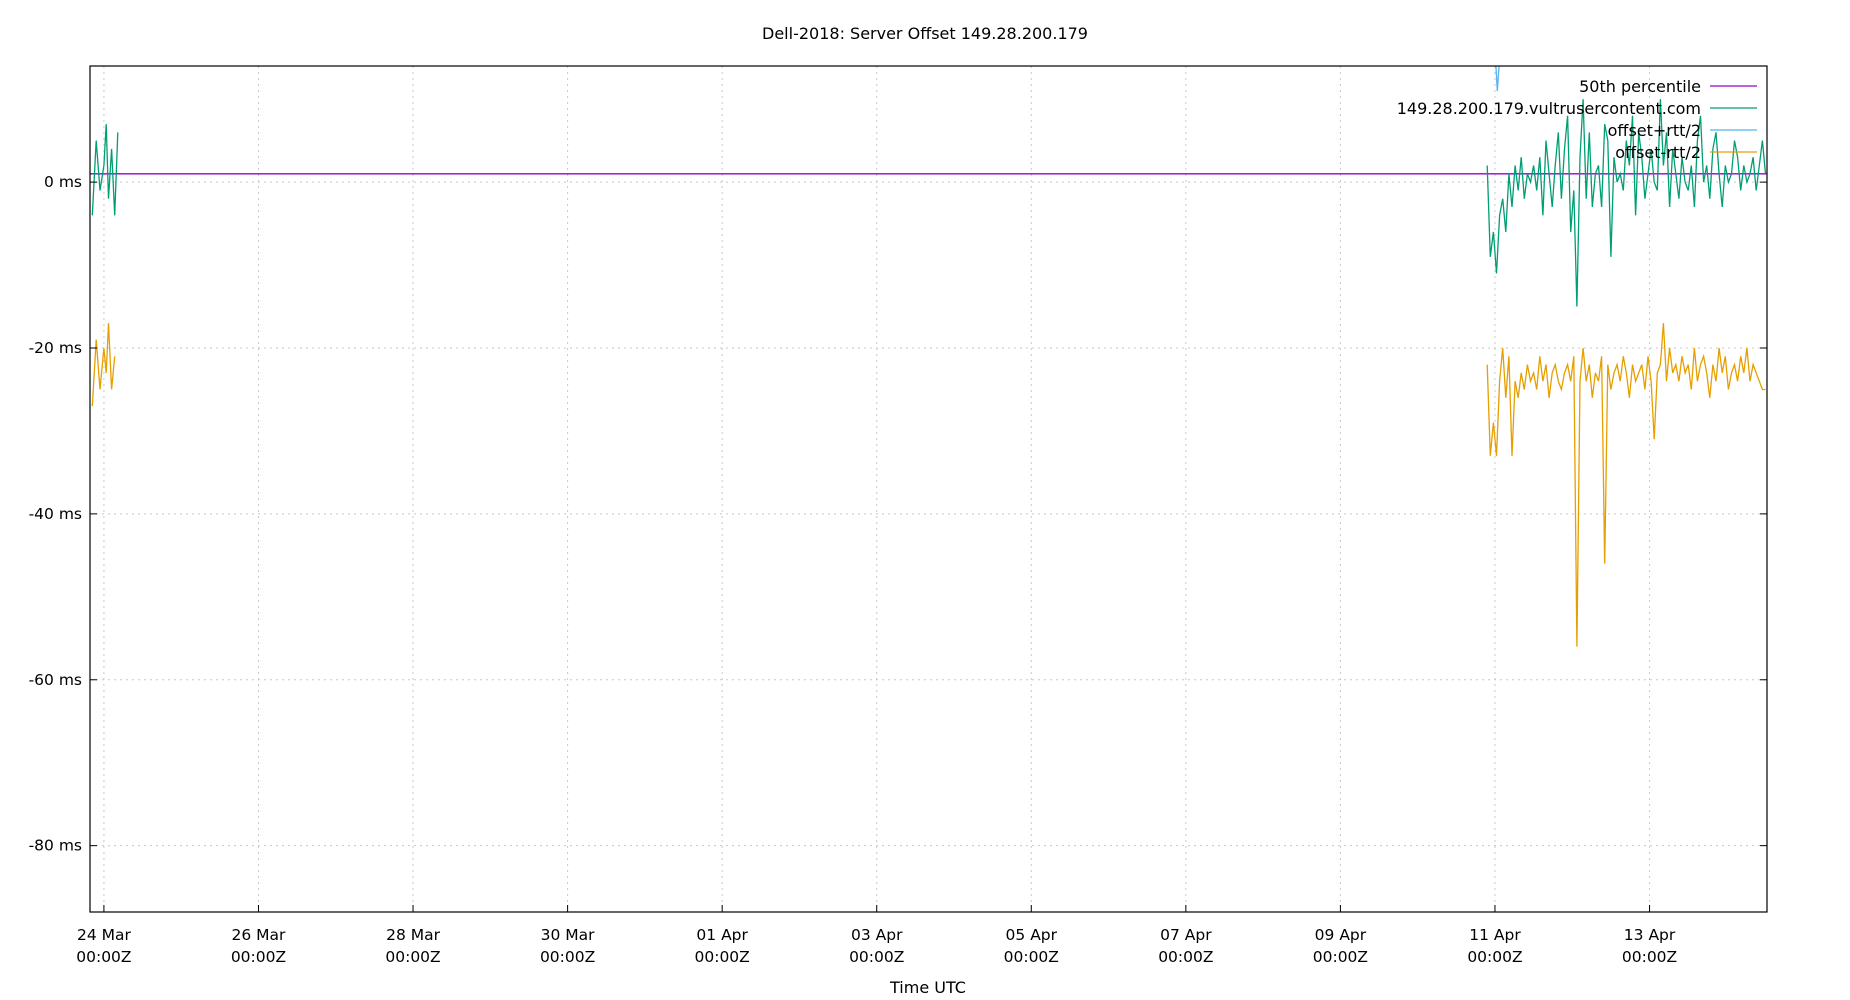 Image resolution: width=1850 pixels, height=1000 pixels. Describe the element at coordinates (413, 935) in the screenshot. I see `x-tick-label-date: 28 Mar` at that location.